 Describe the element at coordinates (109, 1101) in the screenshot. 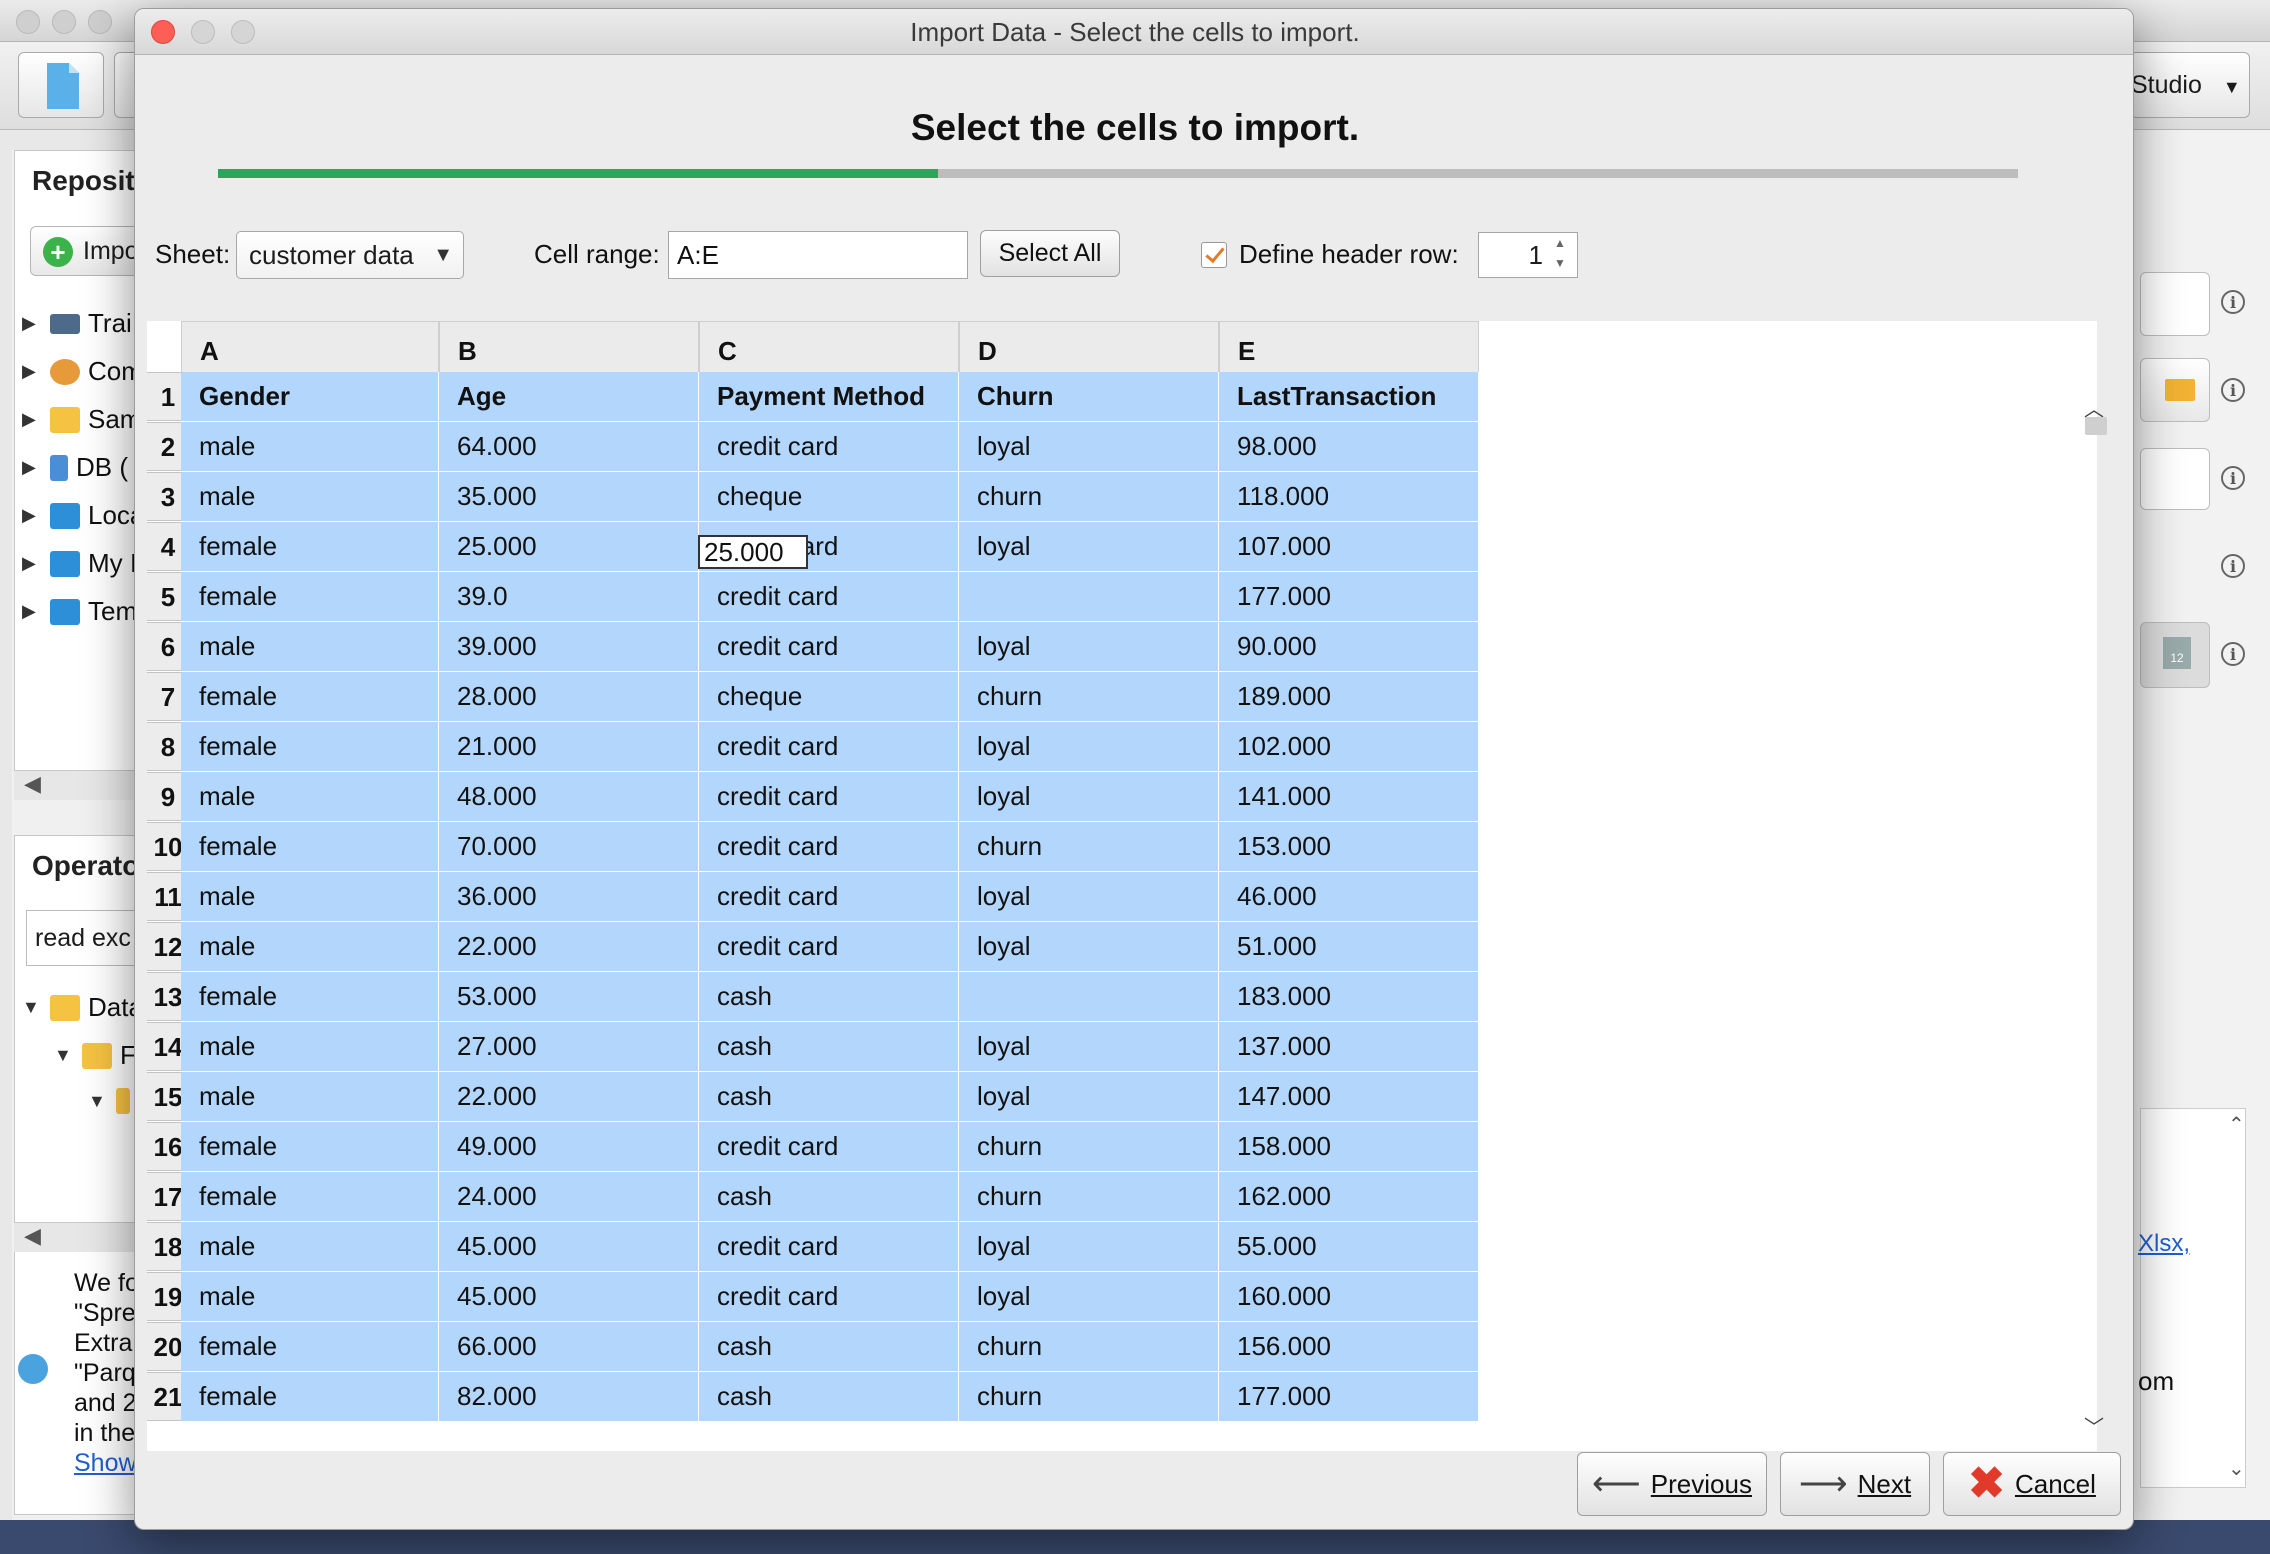

I see `operator-tree-read: ▼` at that location.